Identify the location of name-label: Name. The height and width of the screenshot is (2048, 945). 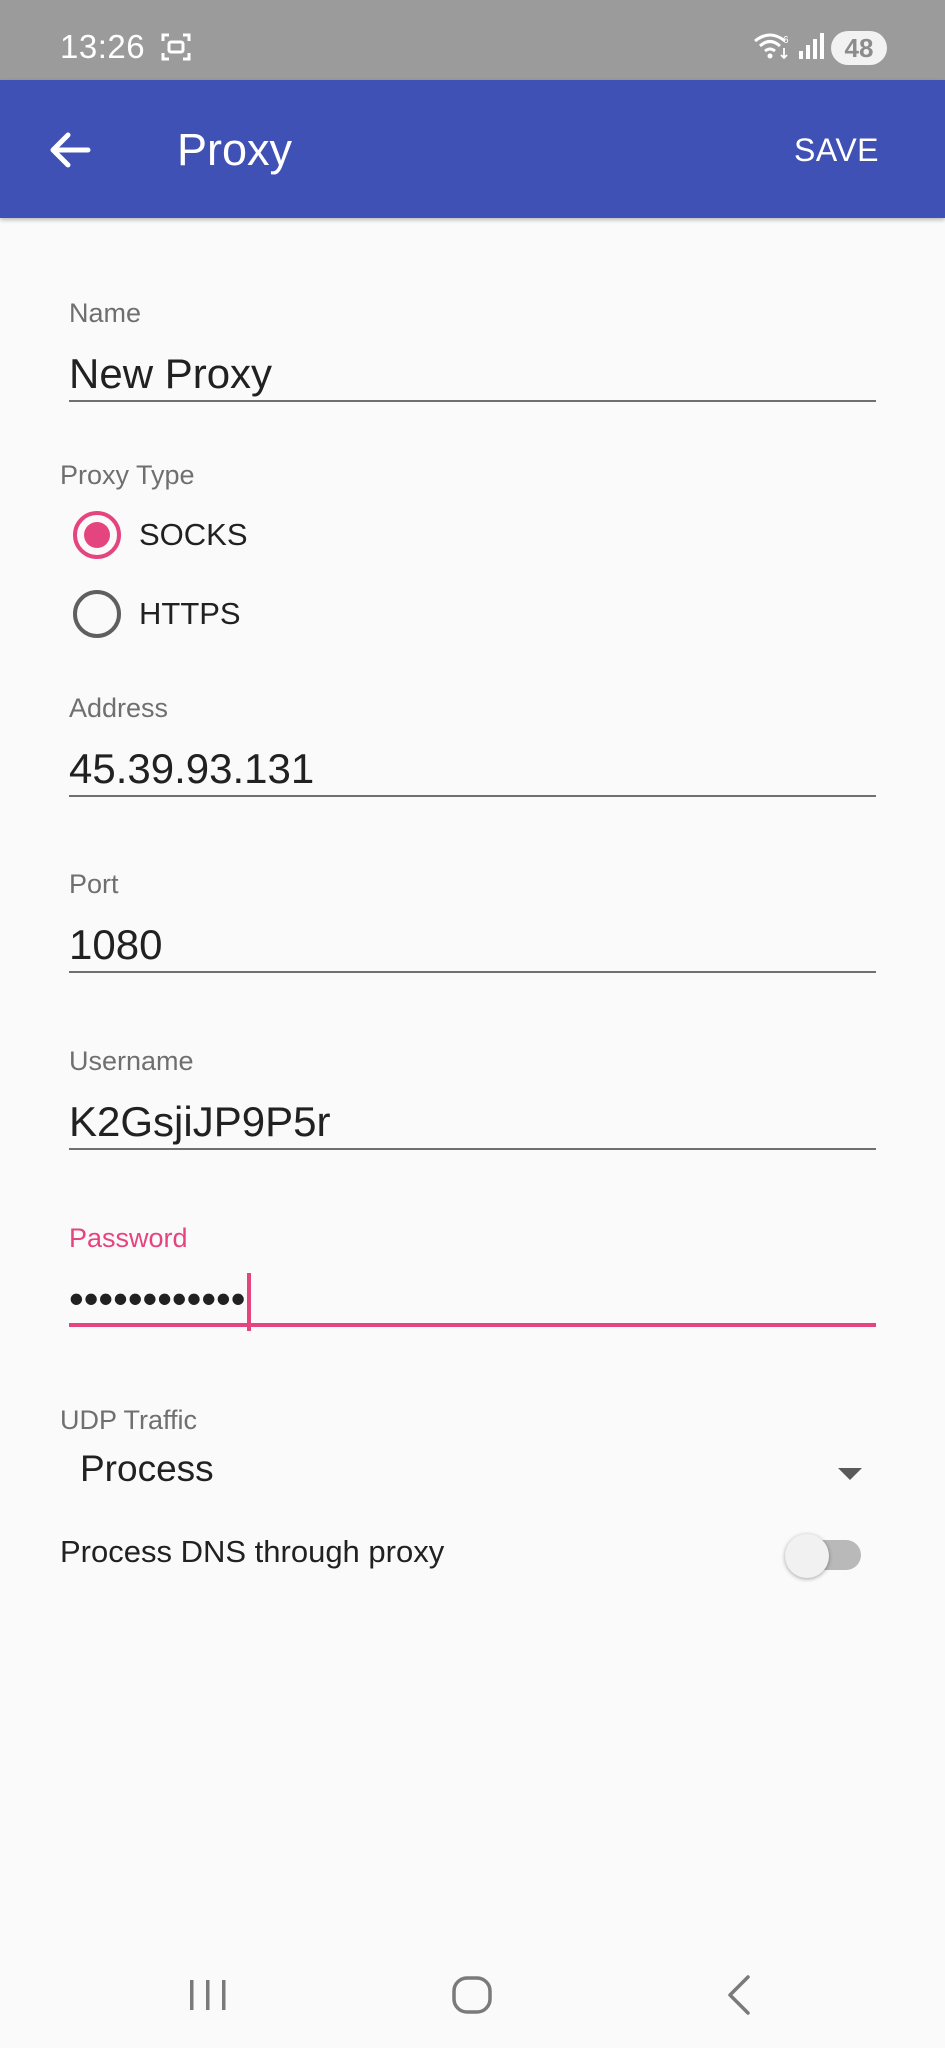
(105, 313).